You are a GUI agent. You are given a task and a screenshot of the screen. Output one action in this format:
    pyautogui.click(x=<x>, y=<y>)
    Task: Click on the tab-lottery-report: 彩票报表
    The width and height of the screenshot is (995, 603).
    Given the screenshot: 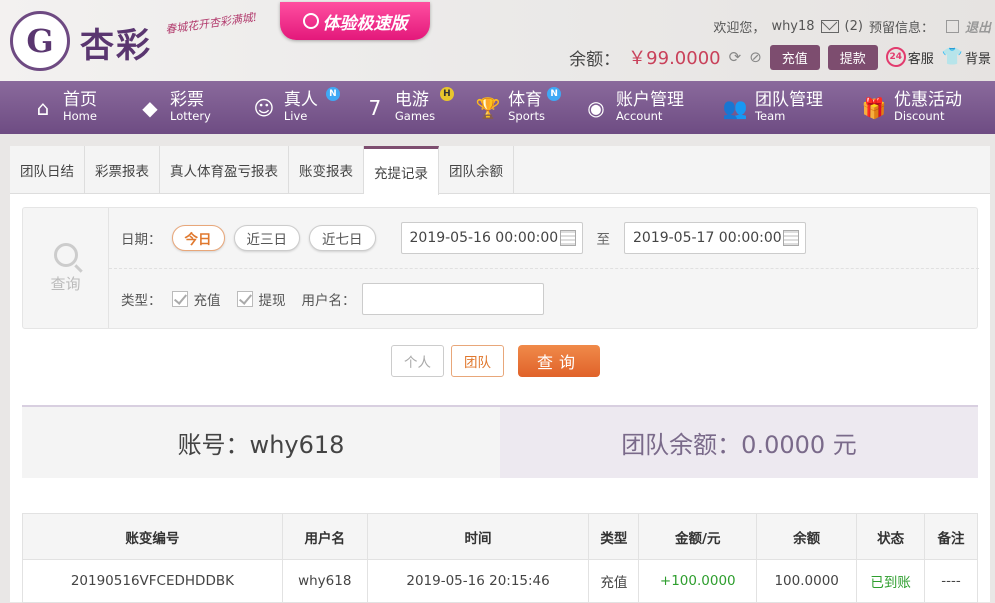 What is the action you would take?
    pyautogui.click(x=122, y=170)
    